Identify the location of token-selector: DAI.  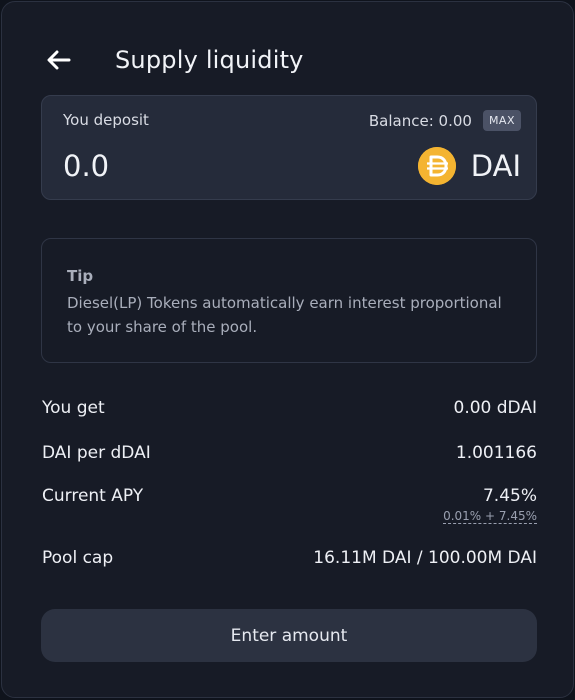
(469, 166).